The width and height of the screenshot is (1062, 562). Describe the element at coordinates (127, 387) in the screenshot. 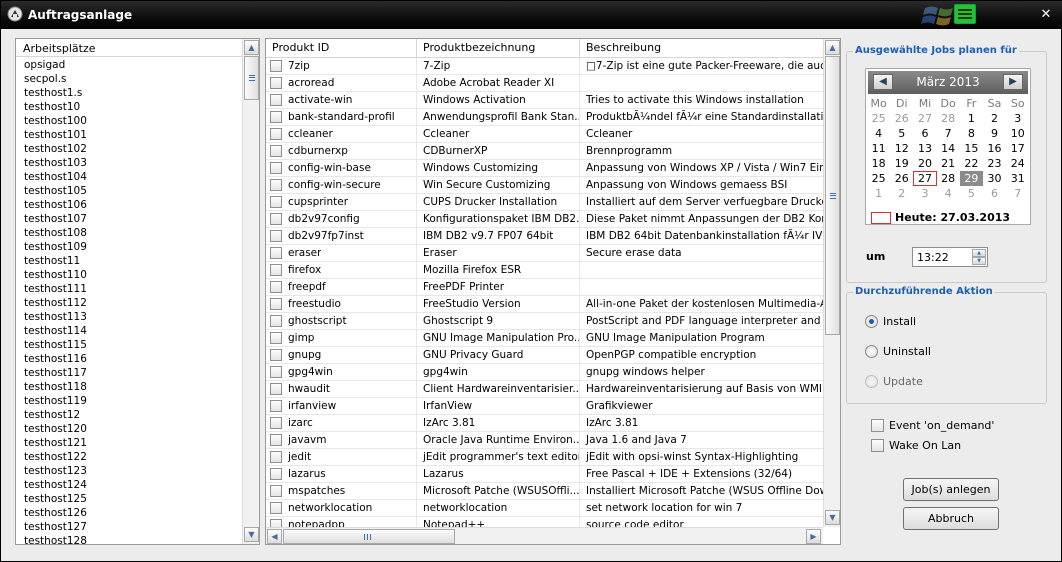

I see `host-list-item: testhost118` at that location.